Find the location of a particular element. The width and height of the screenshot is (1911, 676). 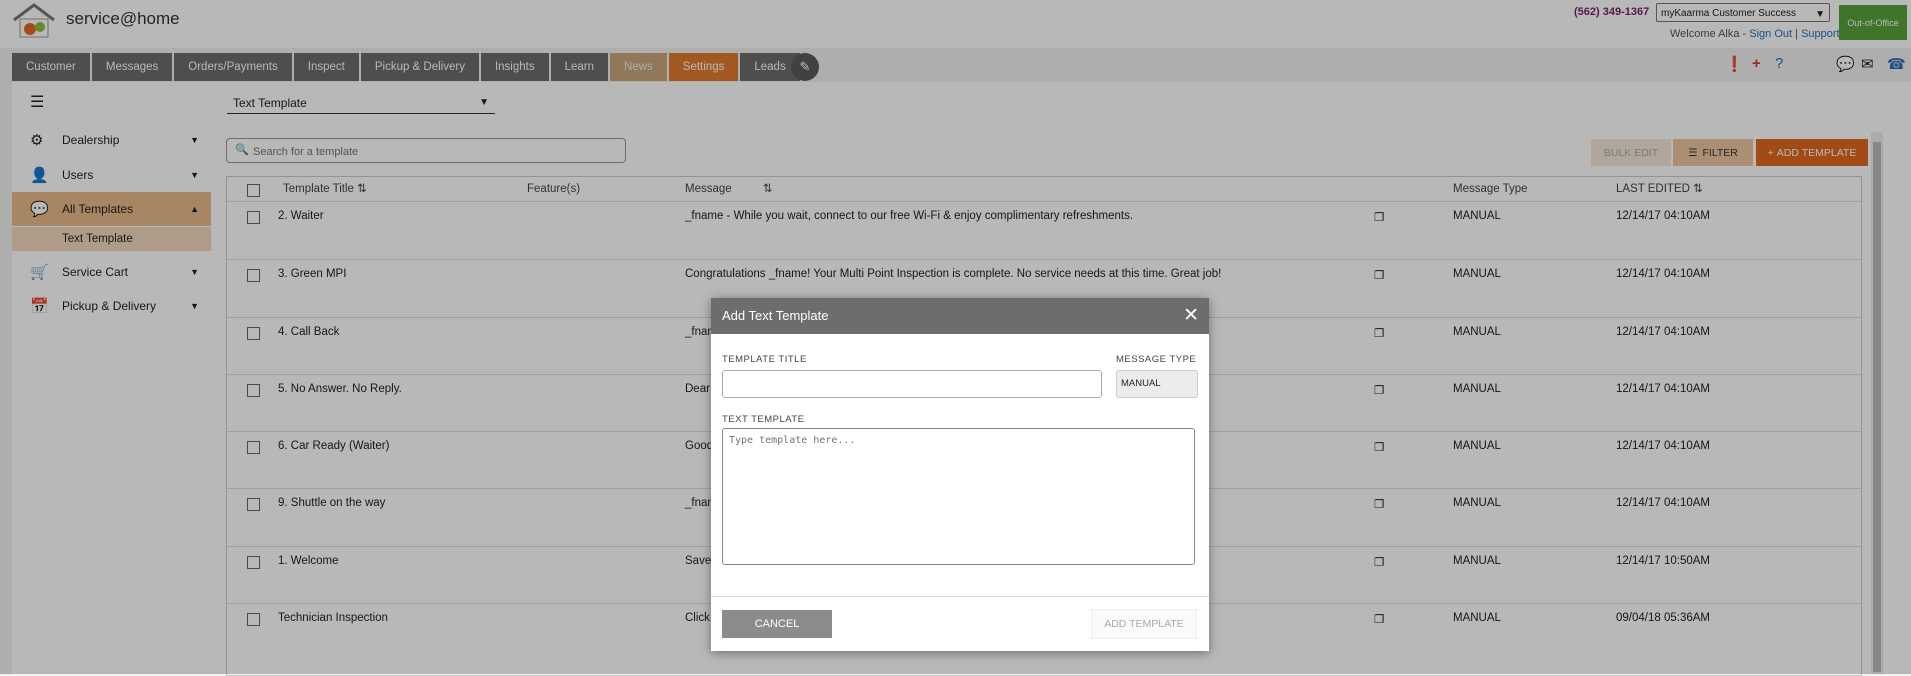

message-type-label: MESSAGE TYPE is located at coordinates (1156, 359).